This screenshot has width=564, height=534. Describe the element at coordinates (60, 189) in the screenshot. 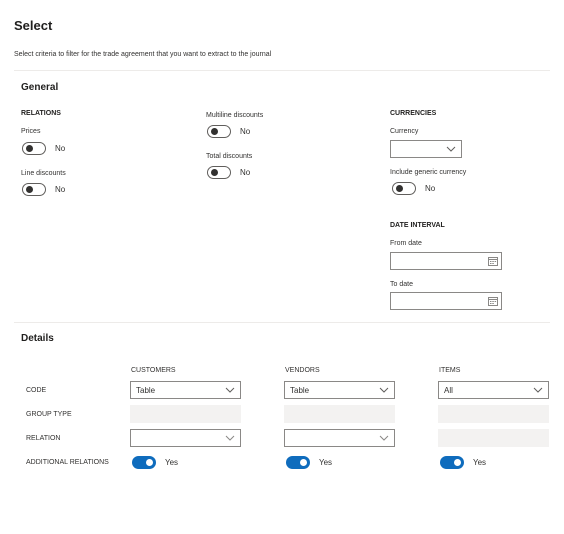

I see `line-discounts-toggle-value: No` at that location.